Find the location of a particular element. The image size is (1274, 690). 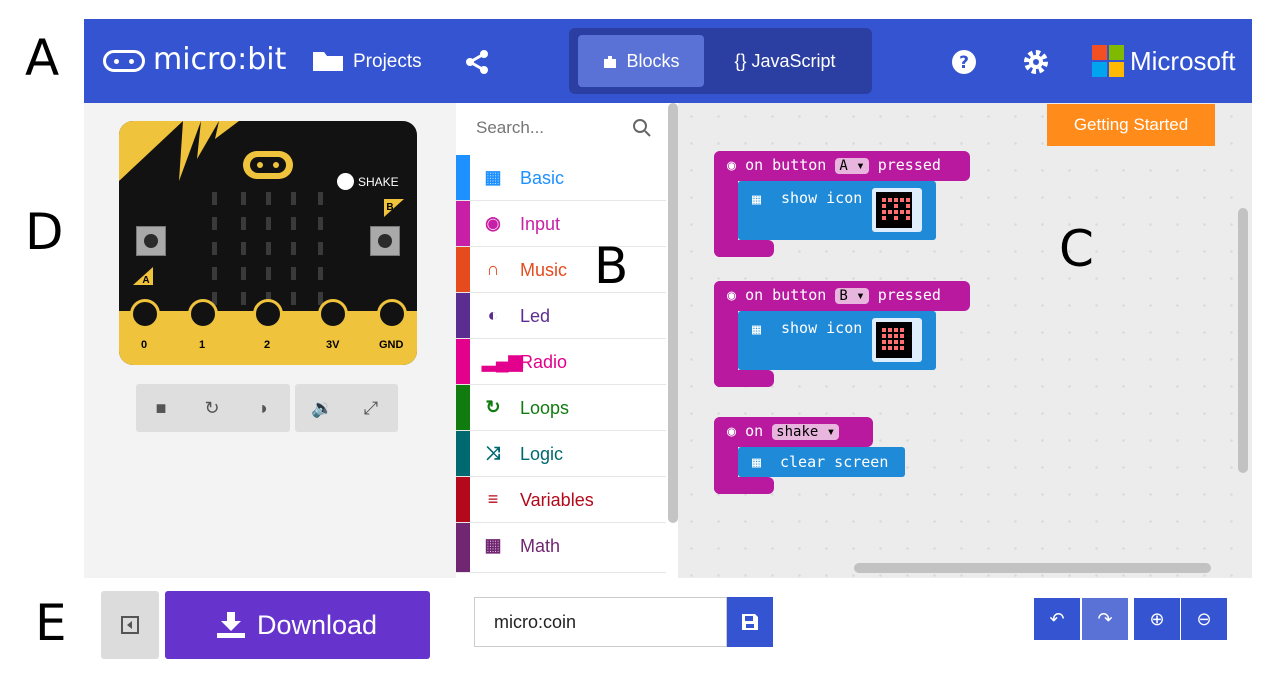

board-logo-icon is located at coordinates (268, 165).